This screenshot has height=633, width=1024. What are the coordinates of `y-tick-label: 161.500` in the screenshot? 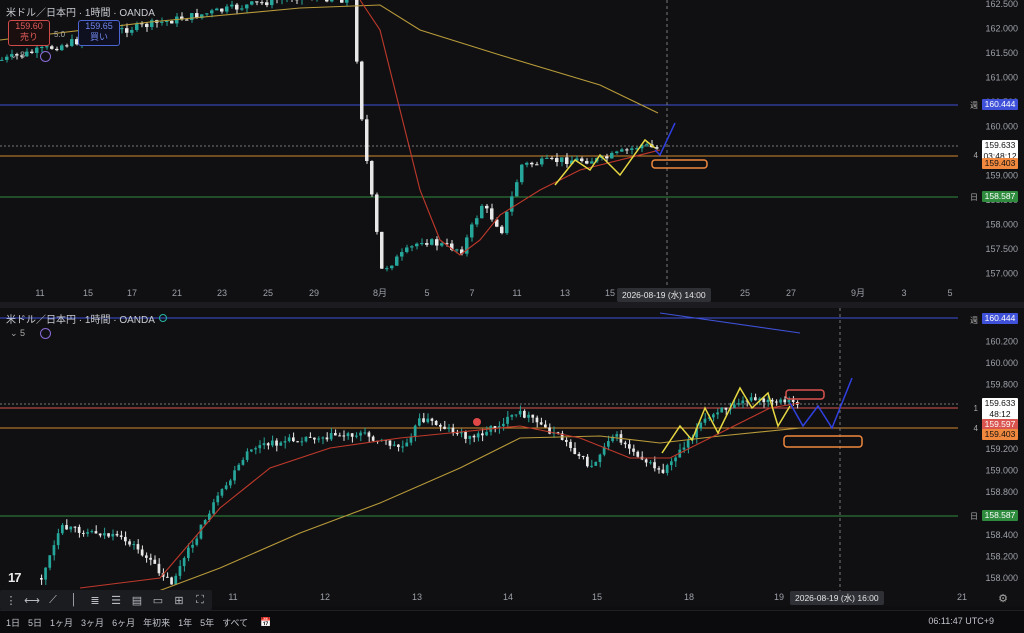 It's located at (1001, 53).